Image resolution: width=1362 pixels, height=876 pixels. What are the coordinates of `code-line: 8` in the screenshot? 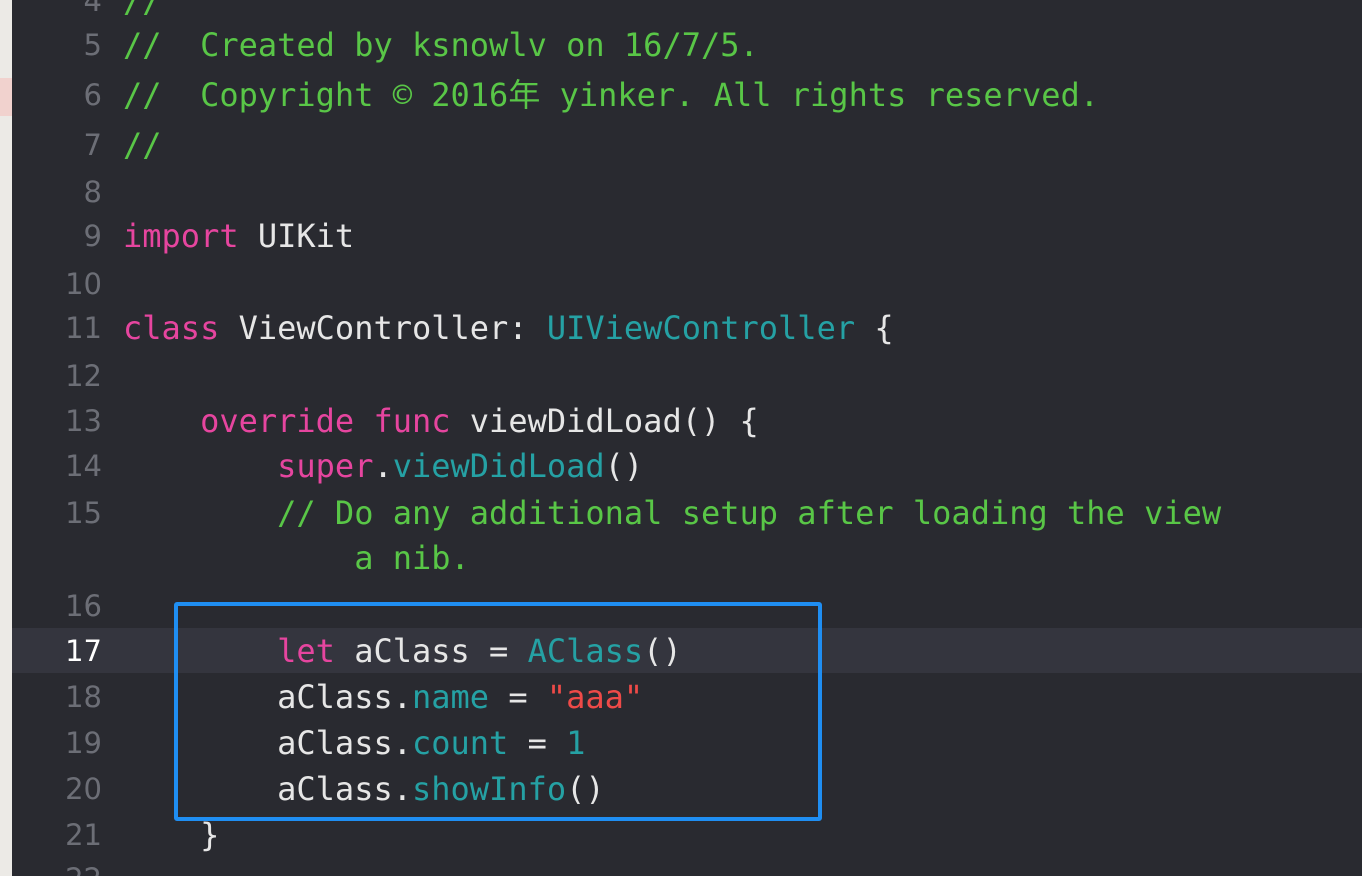 It's located at (687, 192).